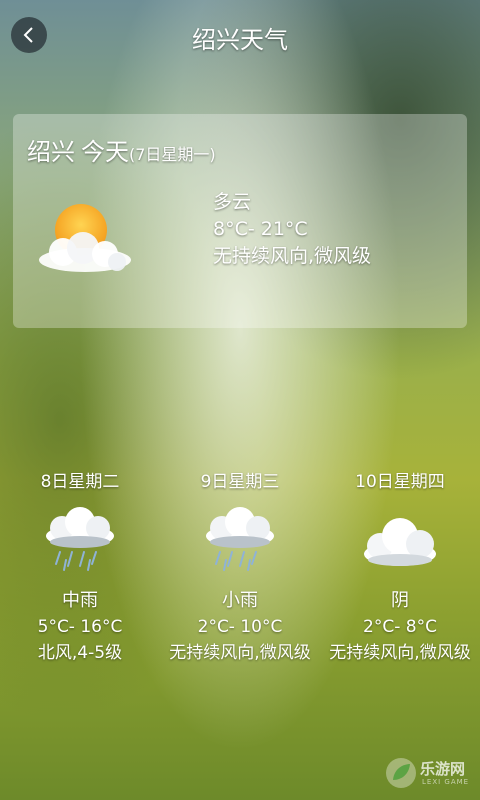 This screenshot has width=480, height=800. I want to click on today-condition: 多云, so click(232, 202).